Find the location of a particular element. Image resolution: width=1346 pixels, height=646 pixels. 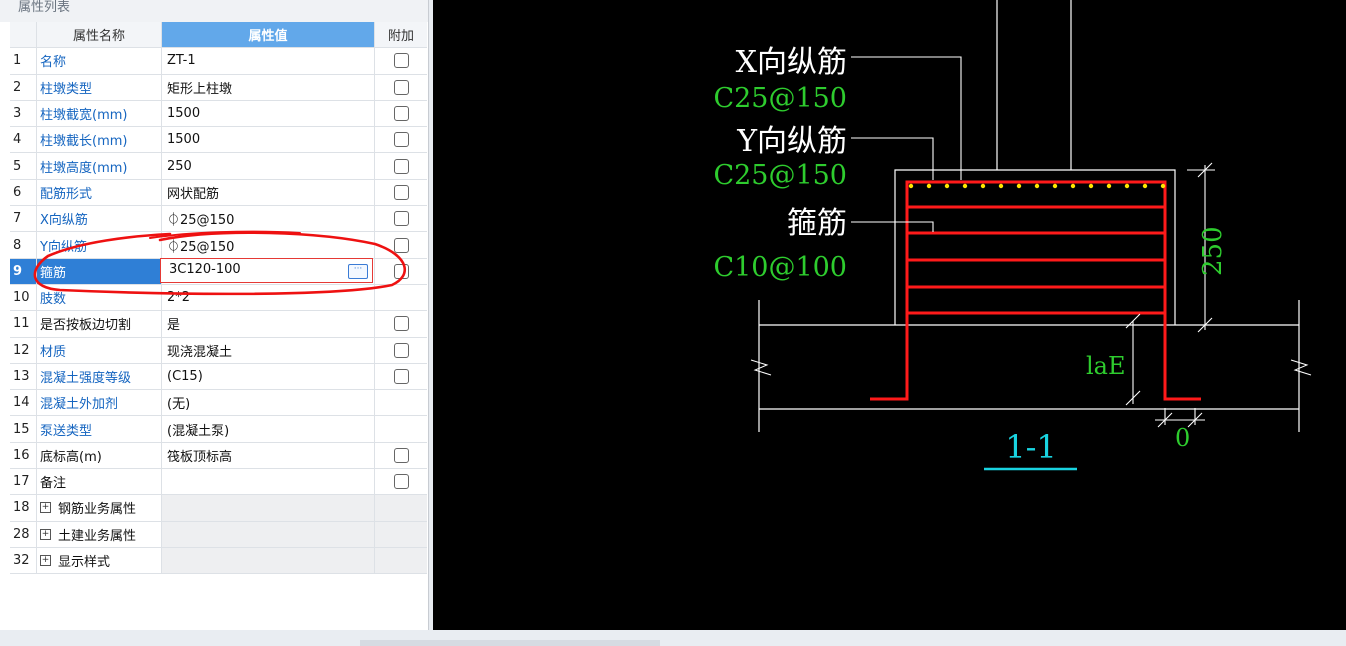

row-index: 2 is located at coordinates (23, 87).